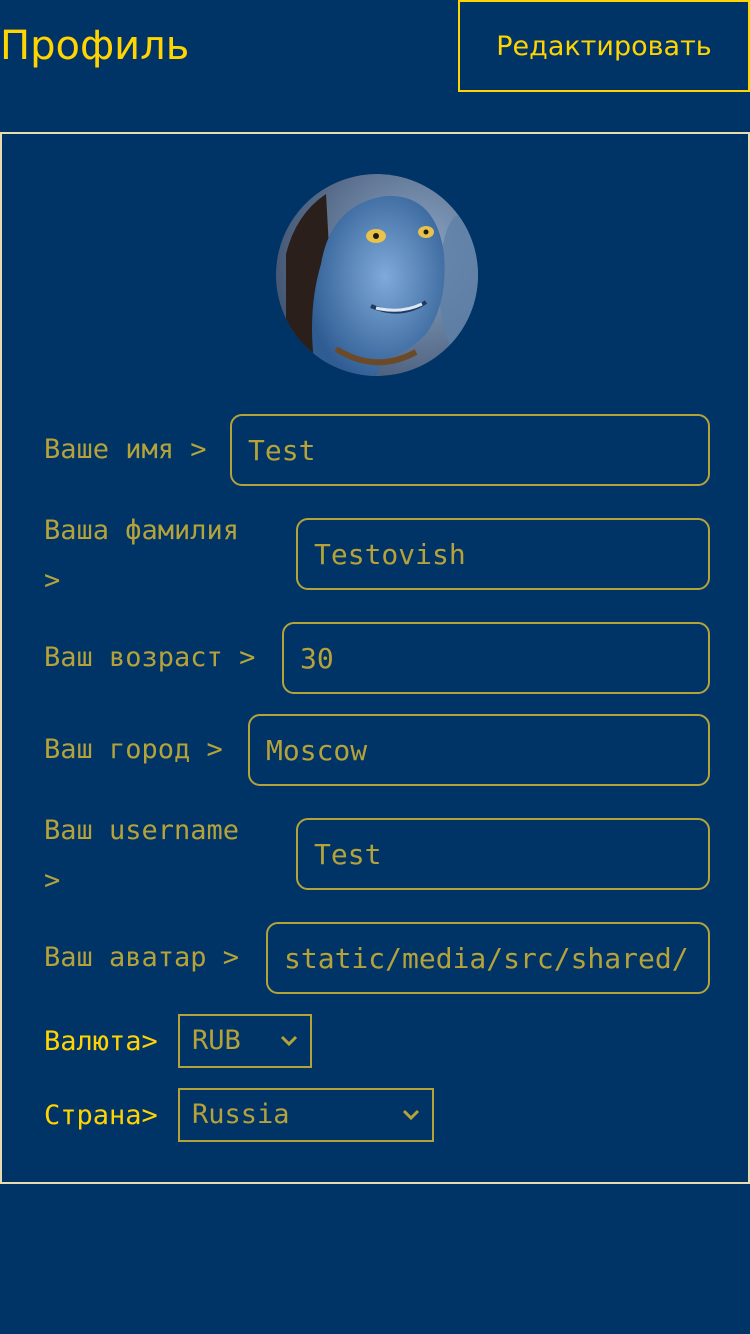  Describe the element at coordinates (375, 46) in the screenshot. I see `page-header: Профиль Редактировать` at that location.